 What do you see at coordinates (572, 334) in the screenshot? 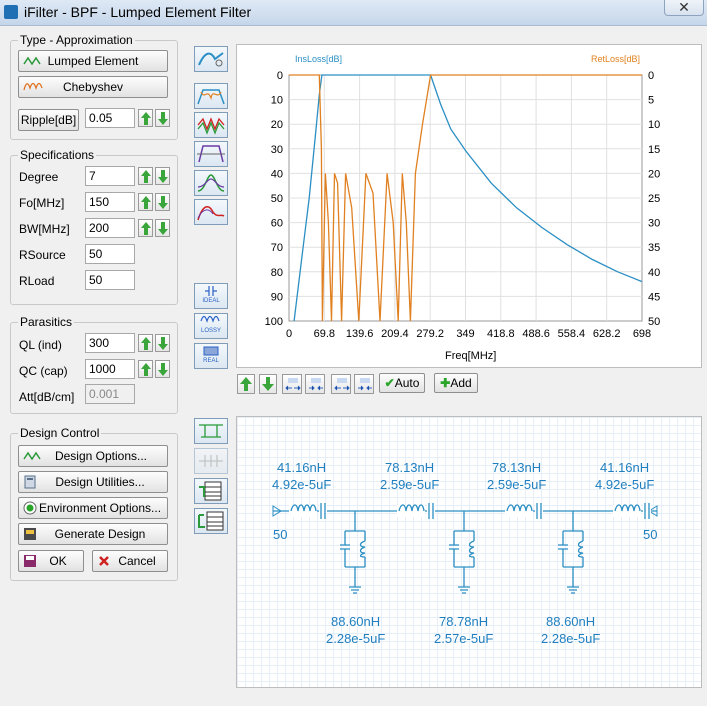
I see `x-tick-label: 558.4` at bounding box center [572, 334].